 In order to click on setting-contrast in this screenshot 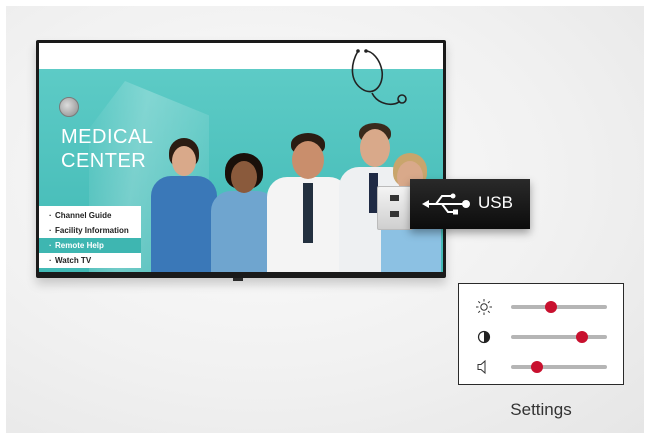, I will do `click(542, 337)`.